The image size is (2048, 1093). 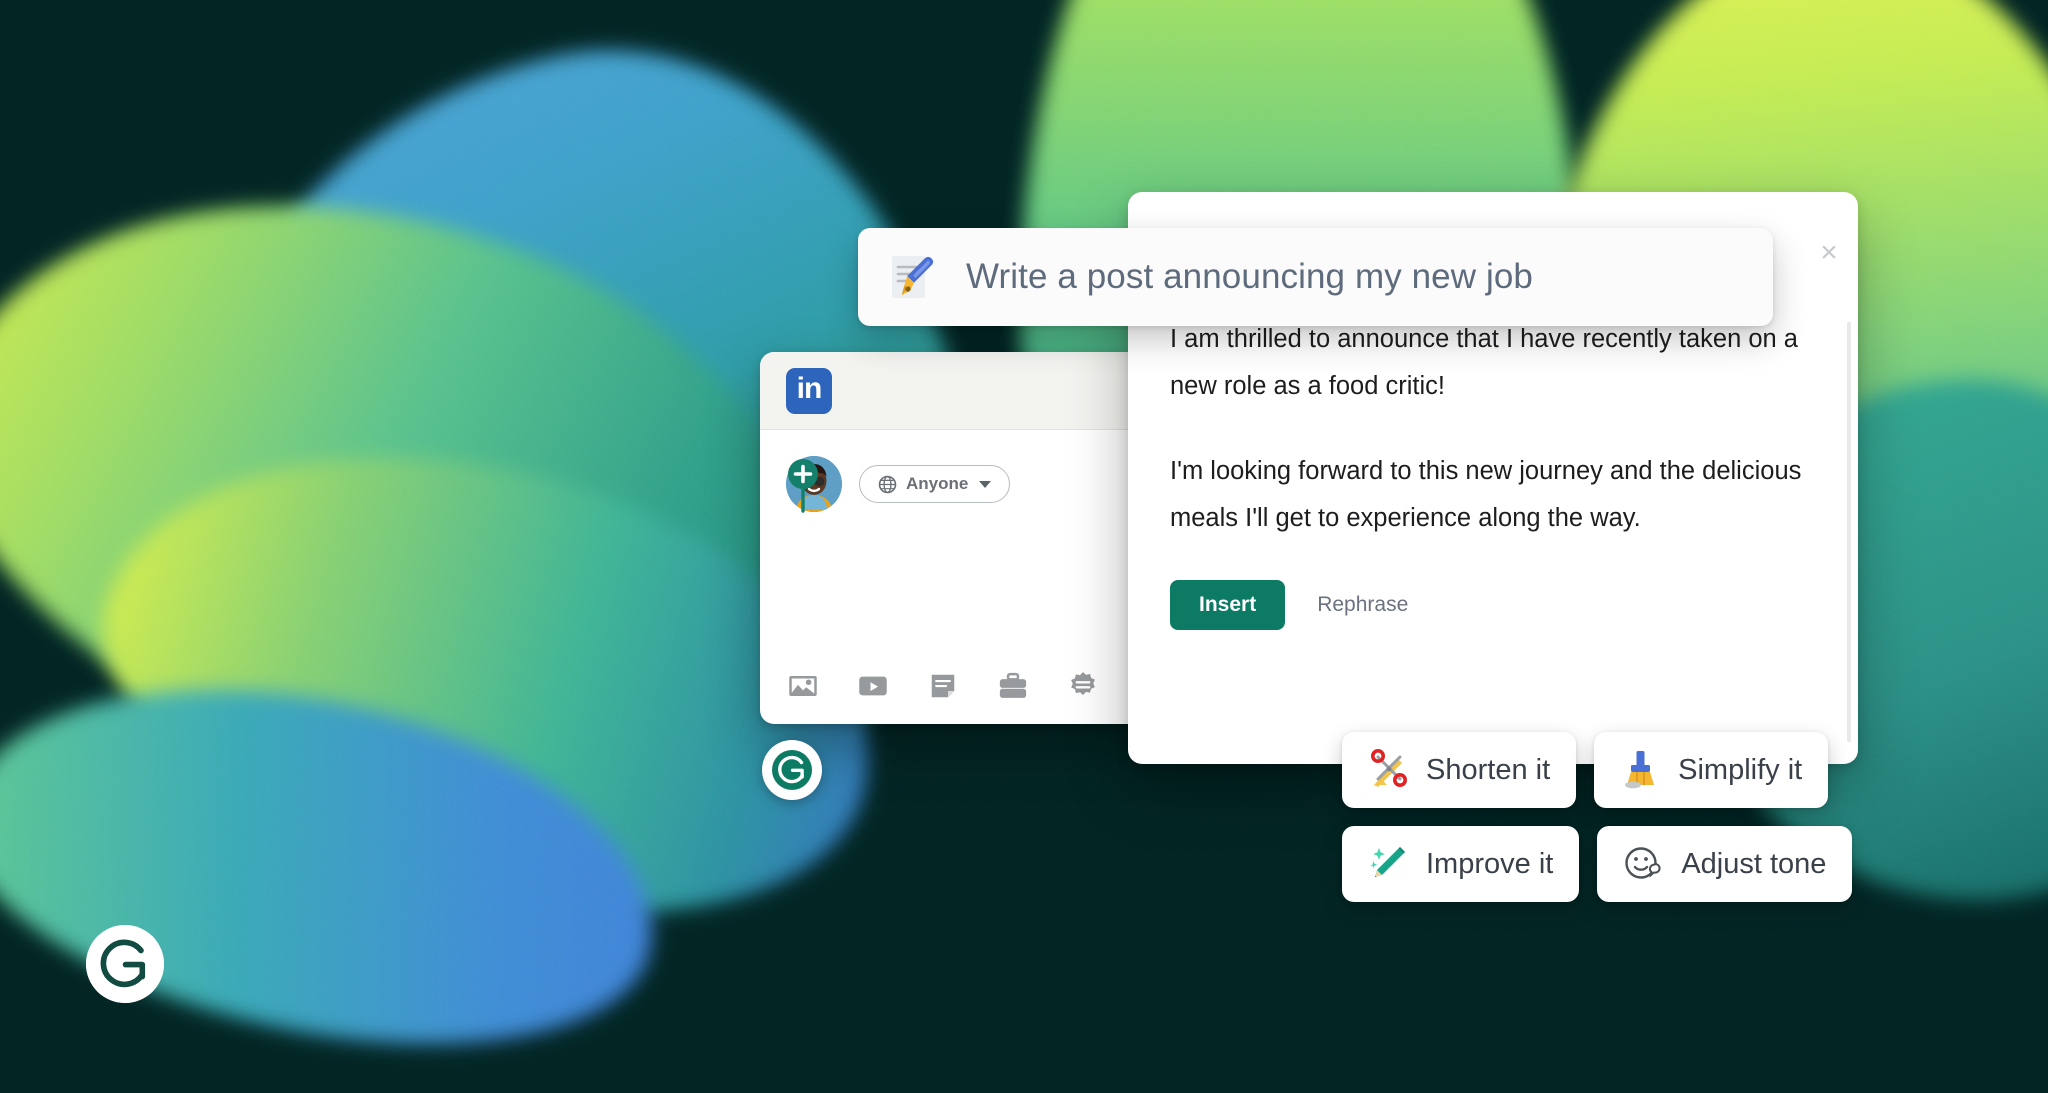 I want to click on globe-icon, so click(x=887, y=484).